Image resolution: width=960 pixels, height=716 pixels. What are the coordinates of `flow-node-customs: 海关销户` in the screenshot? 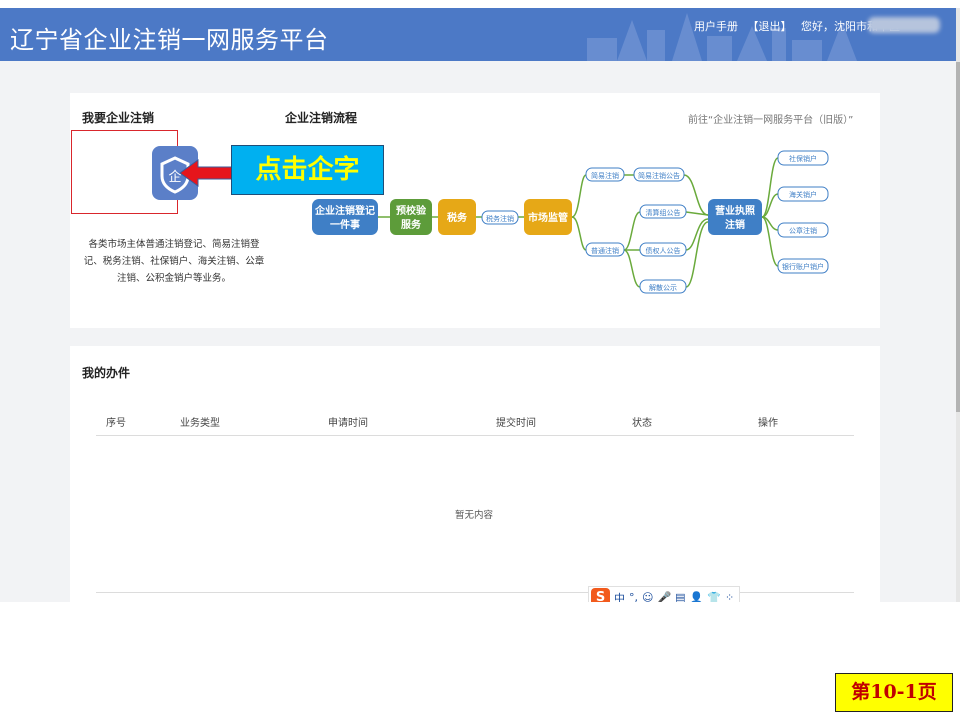 It's located at (803, 194).